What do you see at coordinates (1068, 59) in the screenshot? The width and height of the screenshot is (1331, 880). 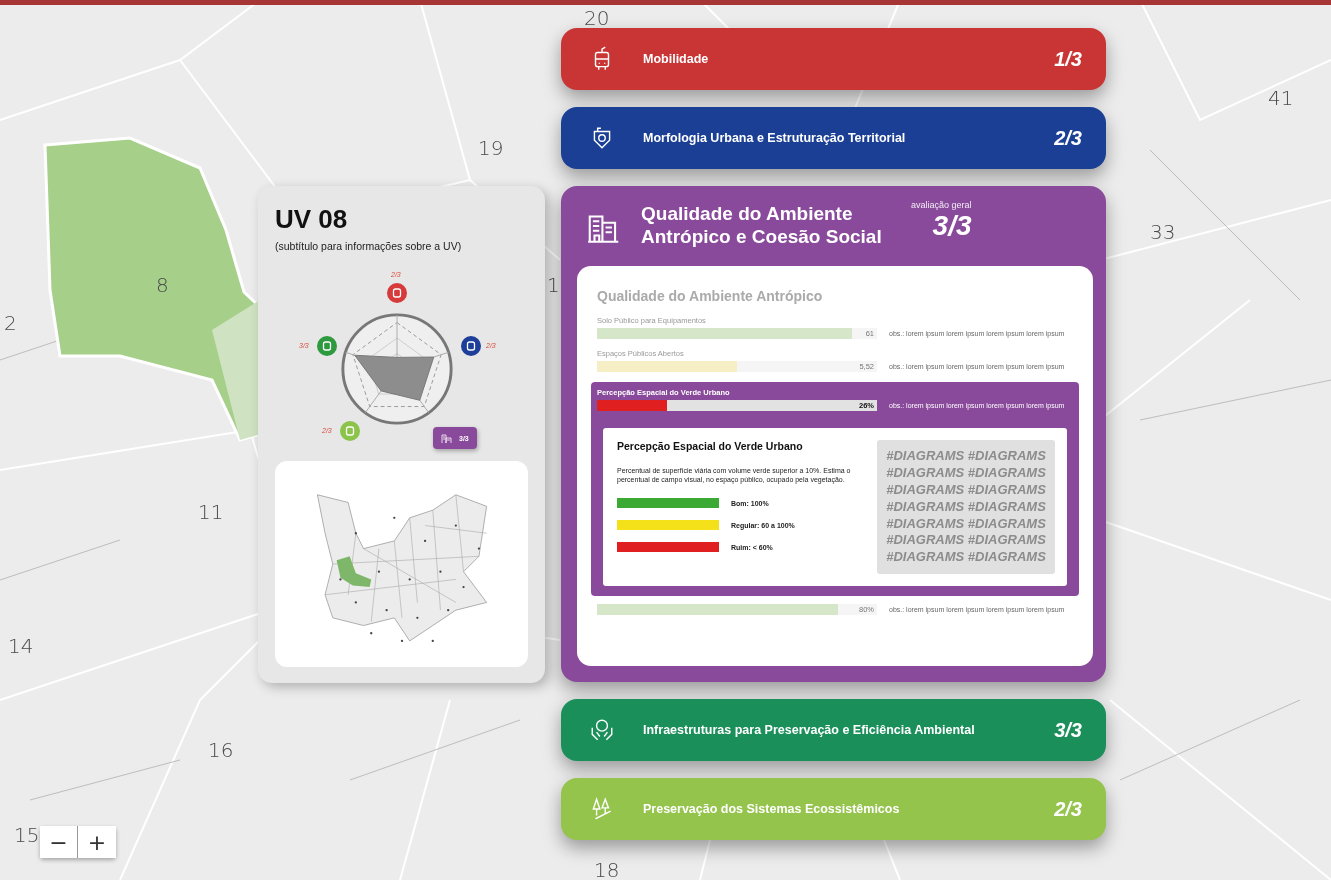 I see `score-label: 1/3` at bounding box center [1068, 59].